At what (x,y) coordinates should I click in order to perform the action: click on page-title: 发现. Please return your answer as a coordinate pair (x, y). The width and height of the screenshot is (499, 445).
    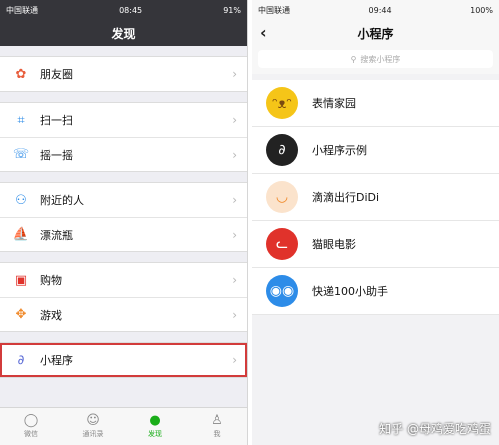
    Looking at the image, I should click on (123, 33).